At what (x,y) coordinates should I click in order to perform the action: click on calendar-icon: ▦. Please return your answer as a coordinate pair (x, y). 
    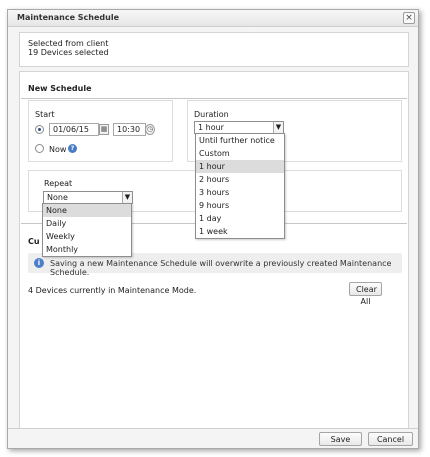
    Looking at the image, I should click on (104, 129).